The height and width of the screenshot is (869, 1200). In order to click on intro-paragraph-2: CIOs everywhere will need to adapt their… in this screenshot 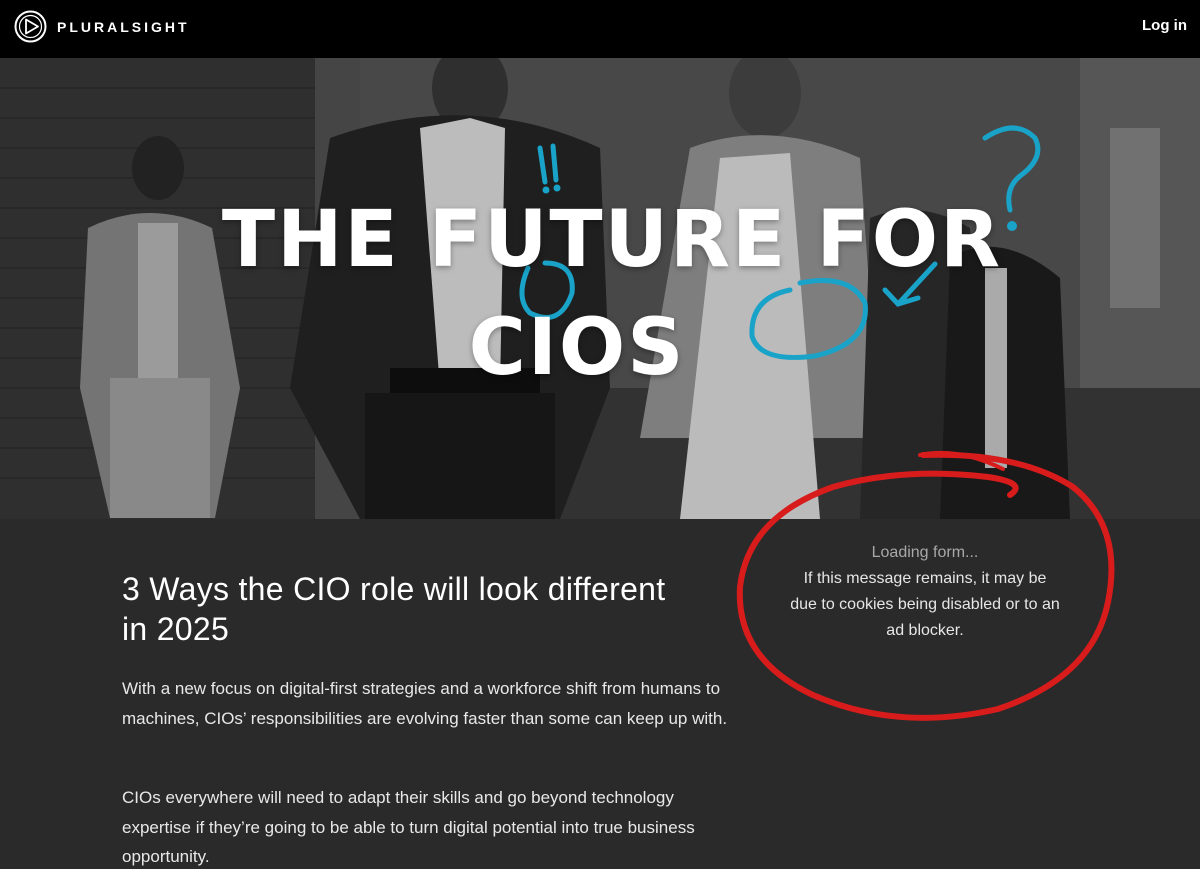, I will do `click(408, 827)`.